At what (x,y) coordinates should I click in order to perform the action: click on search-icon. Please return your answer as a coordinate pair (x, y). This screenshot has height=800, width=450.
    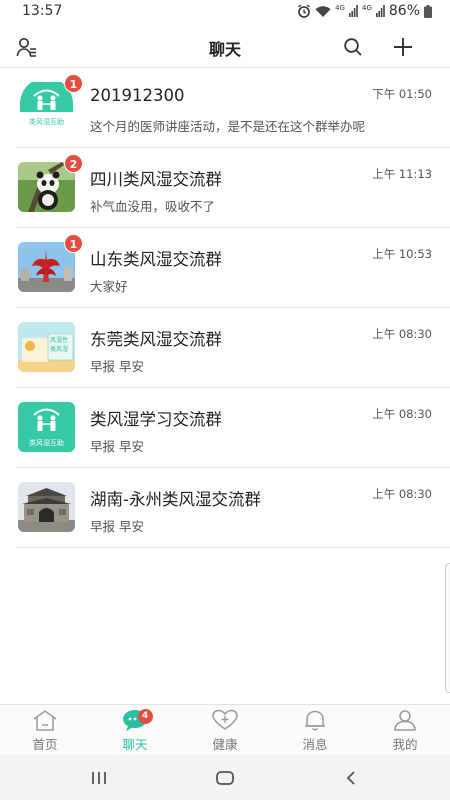
    Looking at the image, I should click on (353, 47).